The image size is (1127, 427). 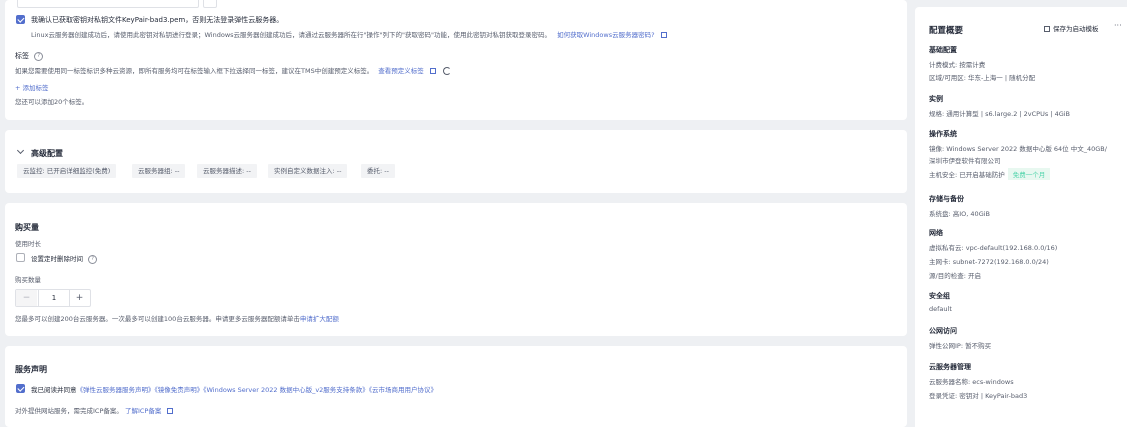 I want to click on save-template-label: 保存为启动模板, so click(x=1076, y=29).